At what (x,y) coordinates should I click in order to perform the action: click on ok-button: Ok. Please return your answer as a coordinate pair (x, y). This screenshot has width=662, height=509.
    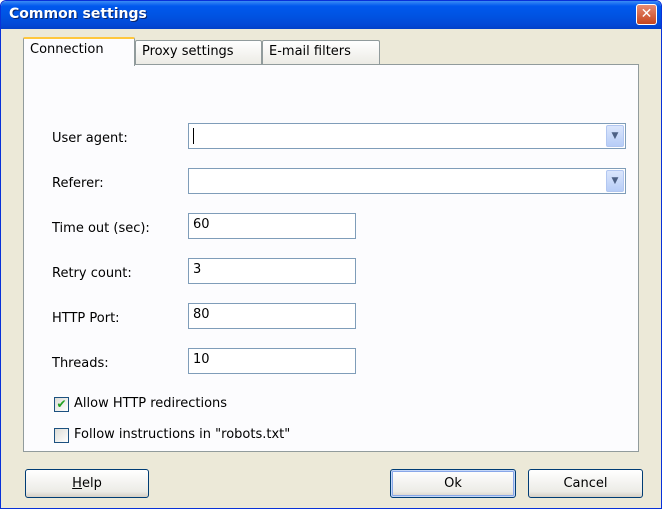
    Looking at the image, I should click on (453, 483).